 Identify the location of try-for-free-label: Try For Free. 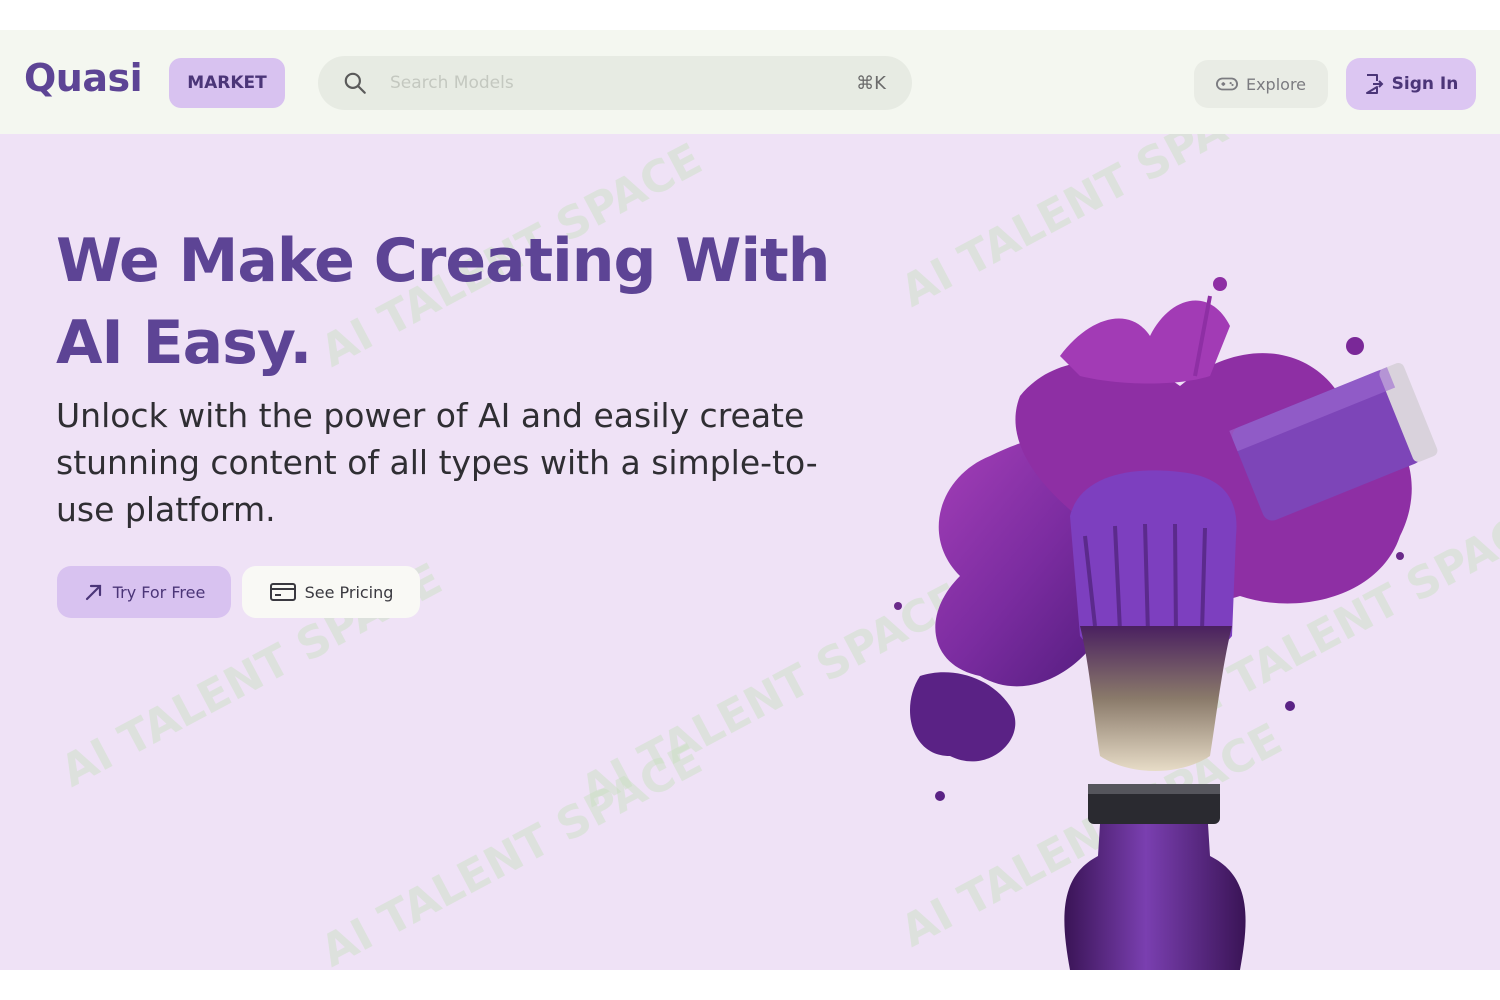
(159, 592).